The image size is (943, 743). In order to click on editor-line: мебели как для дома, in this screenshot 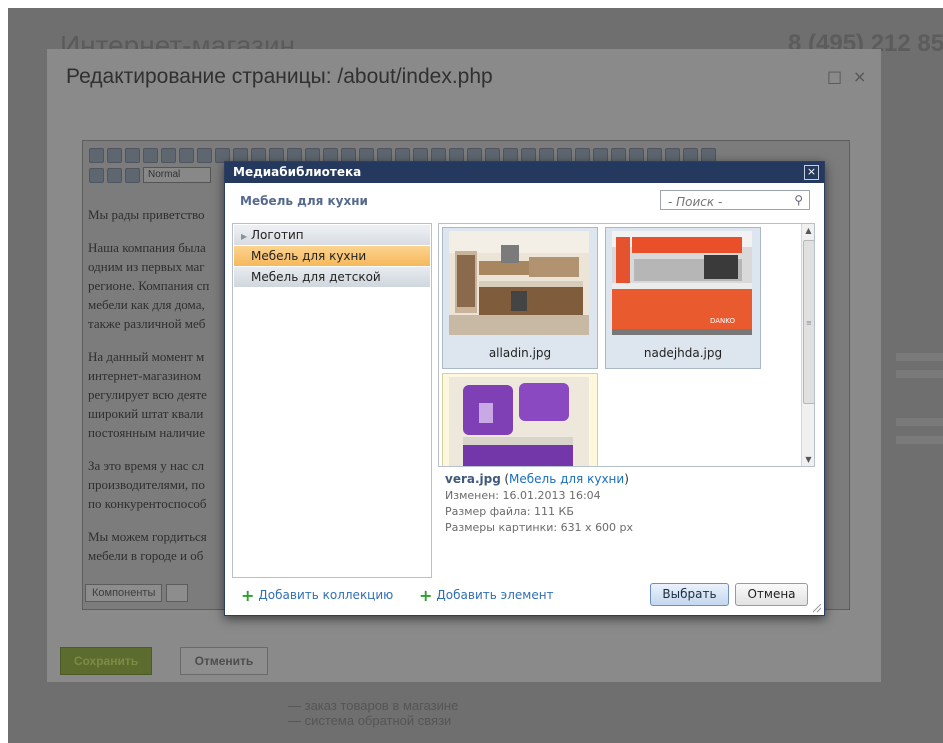, I will do `click(146, 304)`.